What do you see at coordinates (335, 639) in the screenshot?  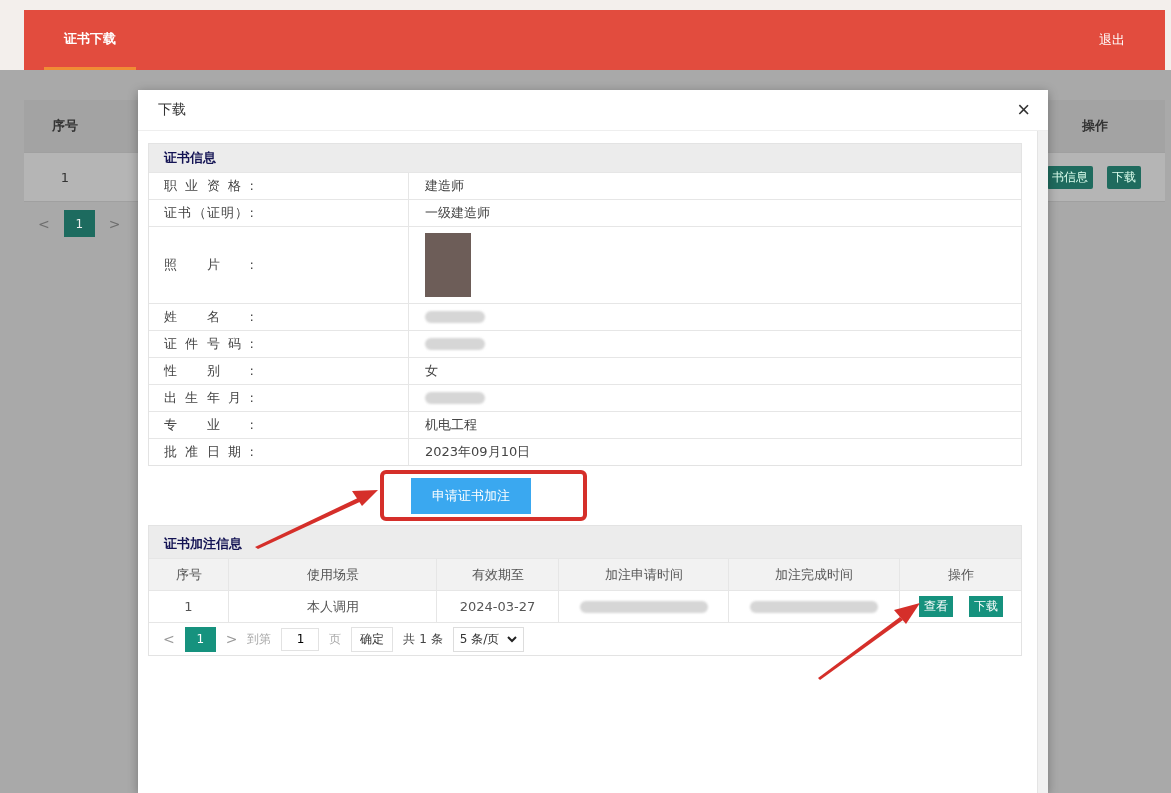 I see `page-unit-label: 页` at bounding box center [335, 639].